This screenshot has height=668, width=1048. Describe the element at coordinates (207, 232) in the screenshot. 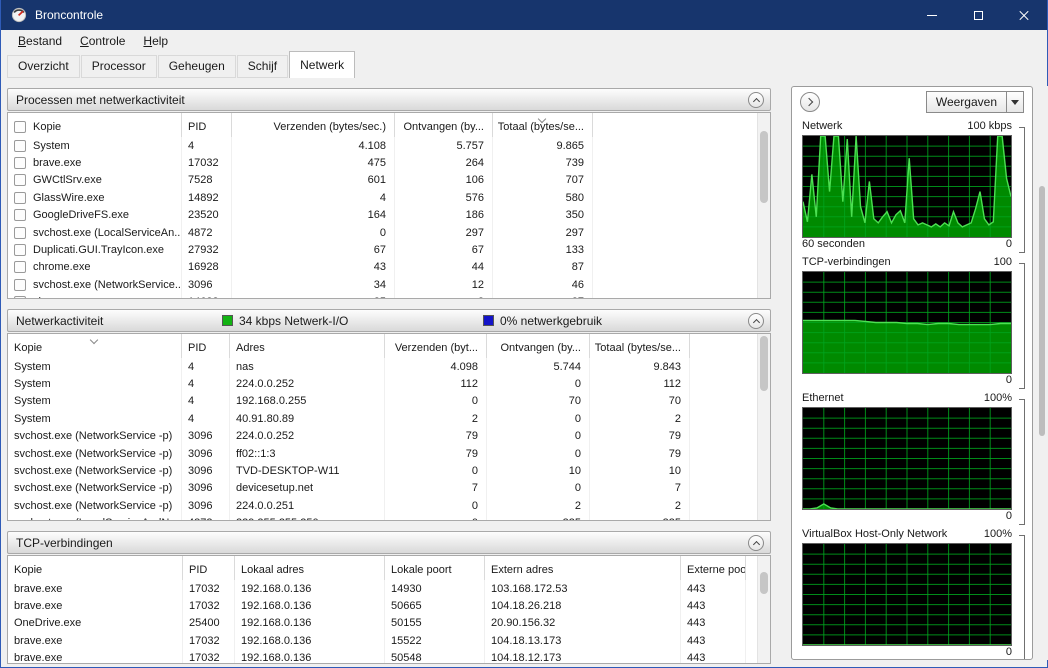

I see `table-cell: 4872` at that location.